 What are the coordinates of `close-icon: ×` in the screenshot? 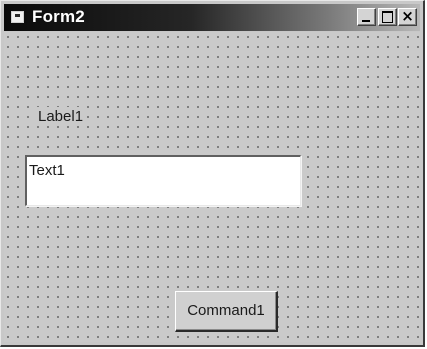 It's located at (407, 16).